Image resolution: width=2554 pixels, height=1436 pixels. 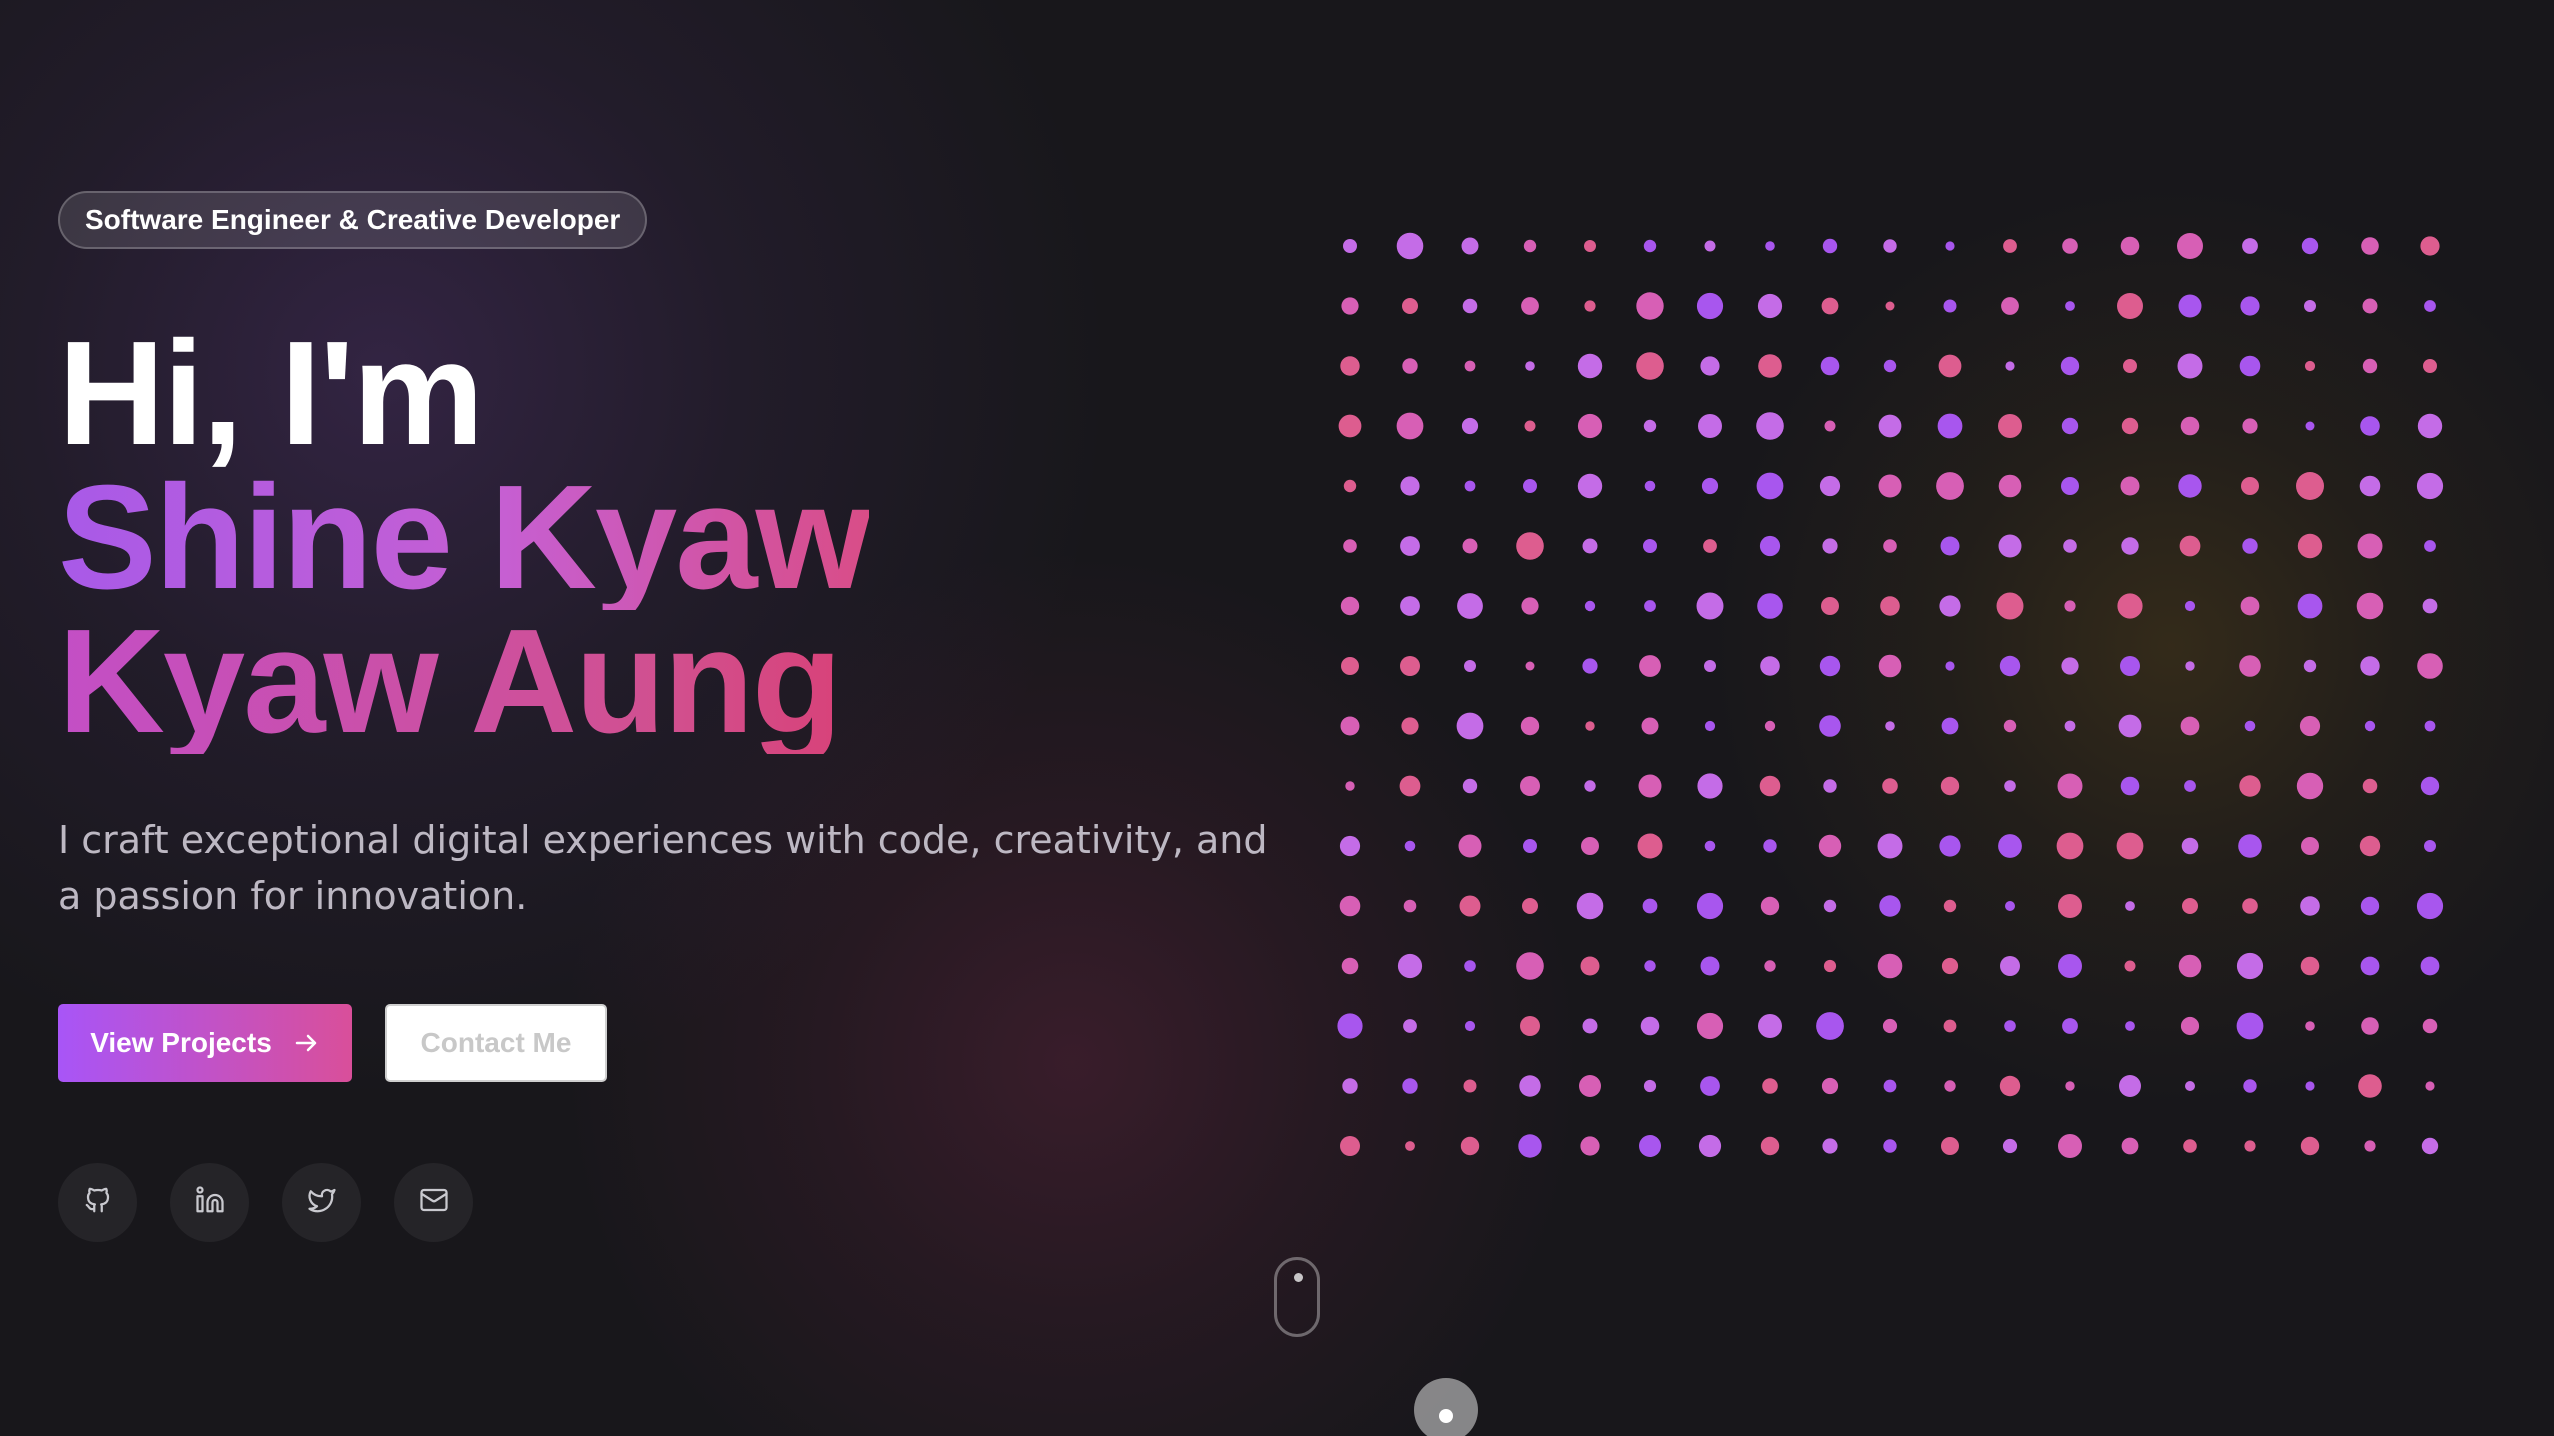 What do you see at coordinates (321, 1202) in the screenshot?
I see `twitter-link` at bounding box center [321, 1202].